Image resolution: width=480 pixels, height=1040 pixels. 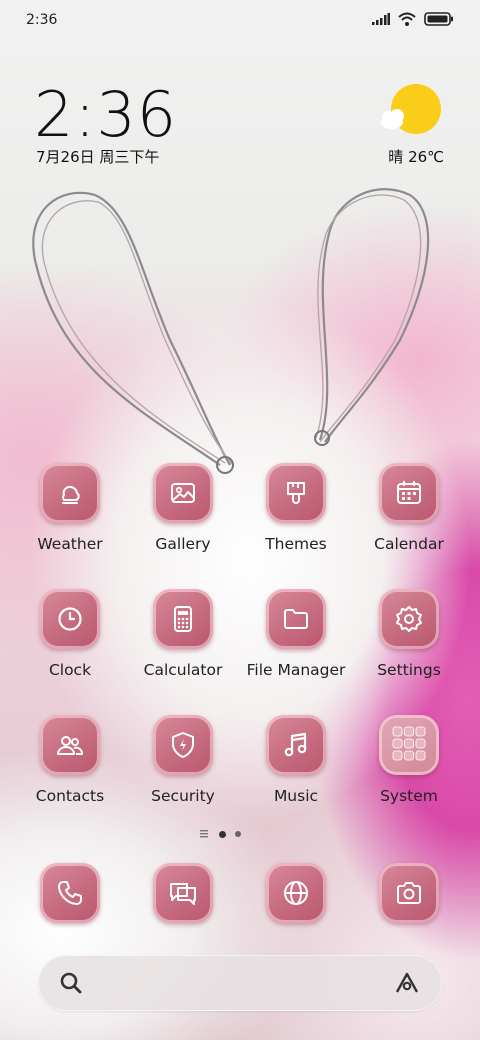 What do you see at coordinates (70, 893) in the screenshot?
I see `phone-icon` at bounding box center [70, 893].